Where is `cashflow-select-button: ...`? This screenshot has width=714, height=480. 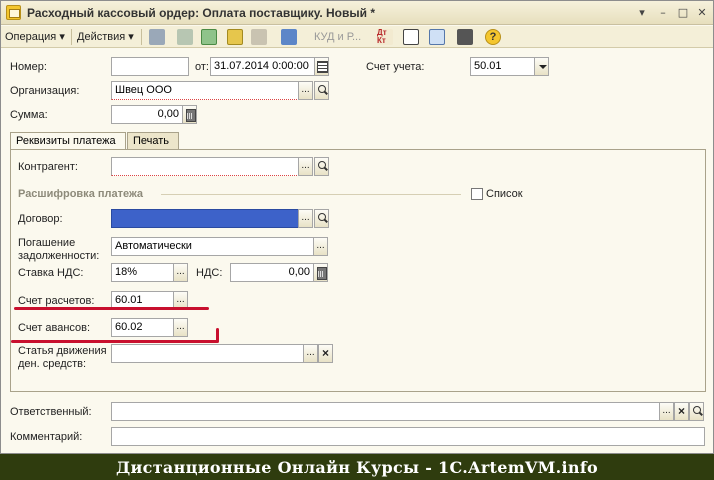 cashflow-select-button: ... is located at coordinates (310, 353).